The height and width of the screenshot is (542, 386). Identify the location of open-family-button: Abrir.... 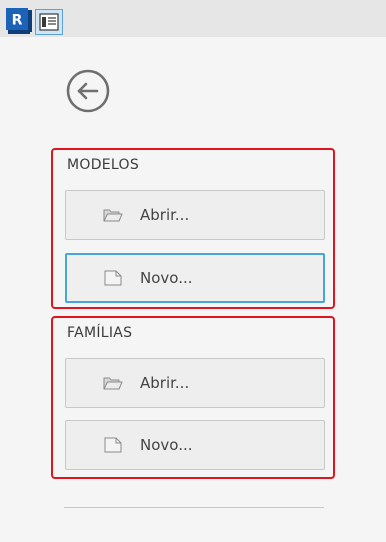
(195, 383).